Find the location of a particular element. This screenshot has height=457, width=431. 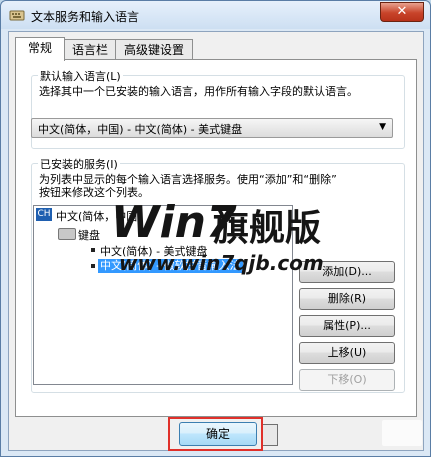

tab-language-bar: 语言栏 is located at coordinates (90, 49).